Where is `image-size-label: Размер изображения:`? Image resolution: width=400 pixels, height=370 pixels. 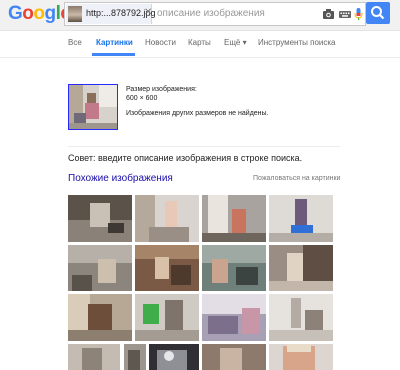
image-size-label: Размер изображения: is located at coordinates (161, 89).